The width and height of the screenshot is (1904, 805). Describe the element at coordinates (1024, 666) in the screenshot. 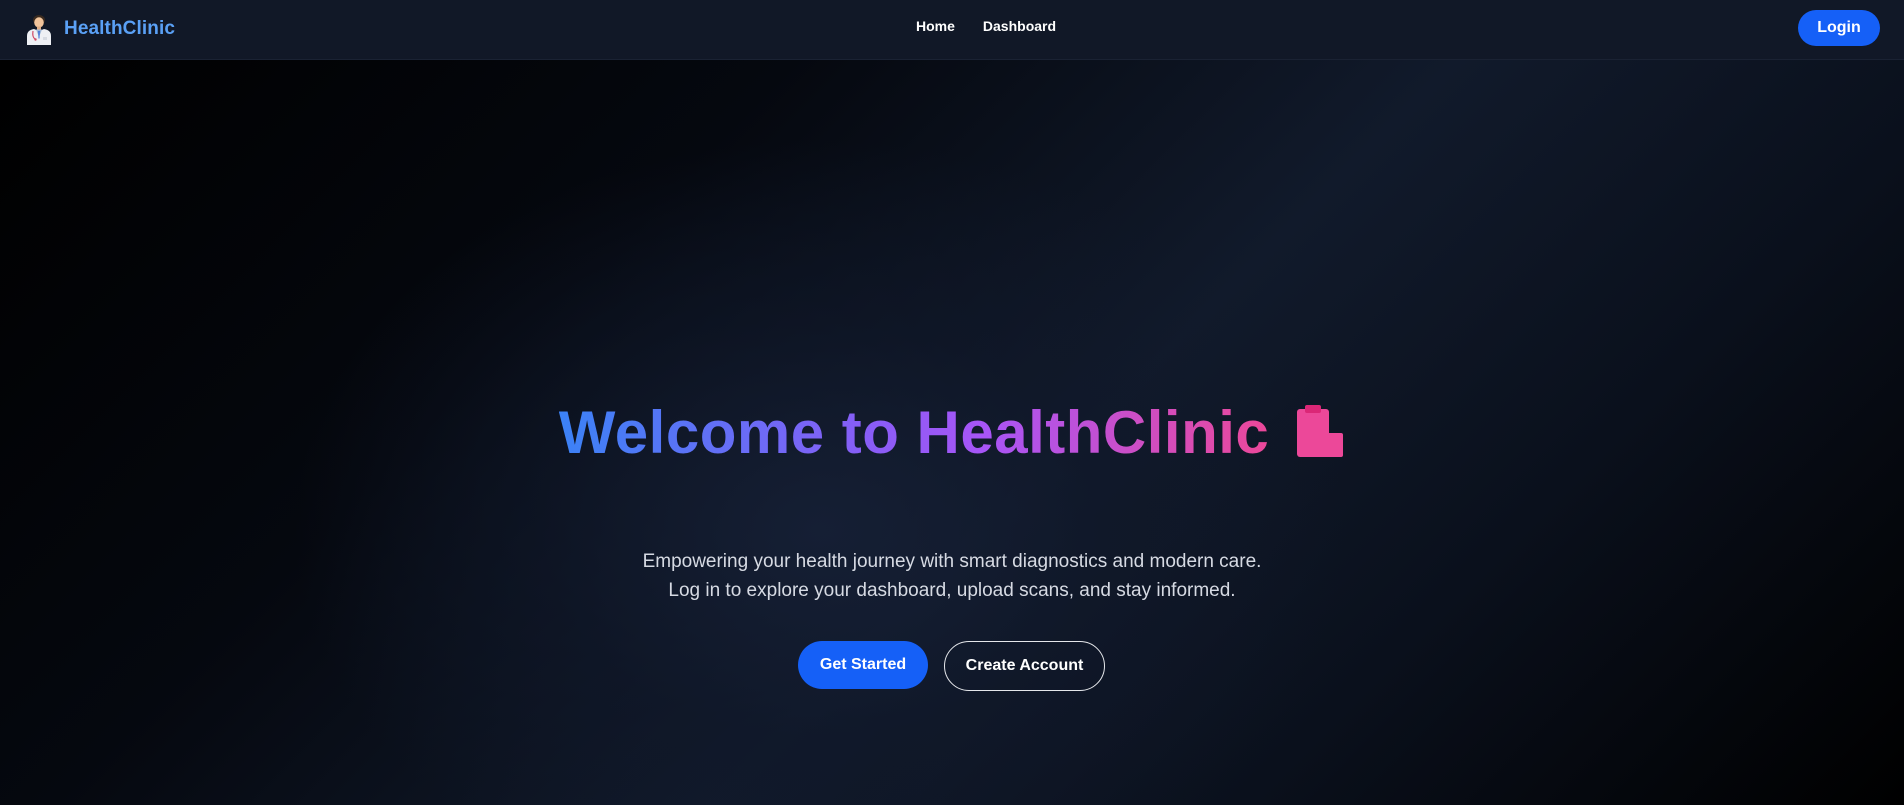

I see `create-account-button: Create Account` at that location.